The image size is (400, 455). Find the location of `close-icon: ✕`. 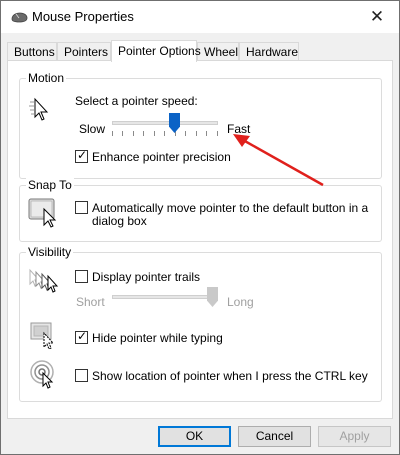

close-icon: ✕ is located at coordinates (377, 16).